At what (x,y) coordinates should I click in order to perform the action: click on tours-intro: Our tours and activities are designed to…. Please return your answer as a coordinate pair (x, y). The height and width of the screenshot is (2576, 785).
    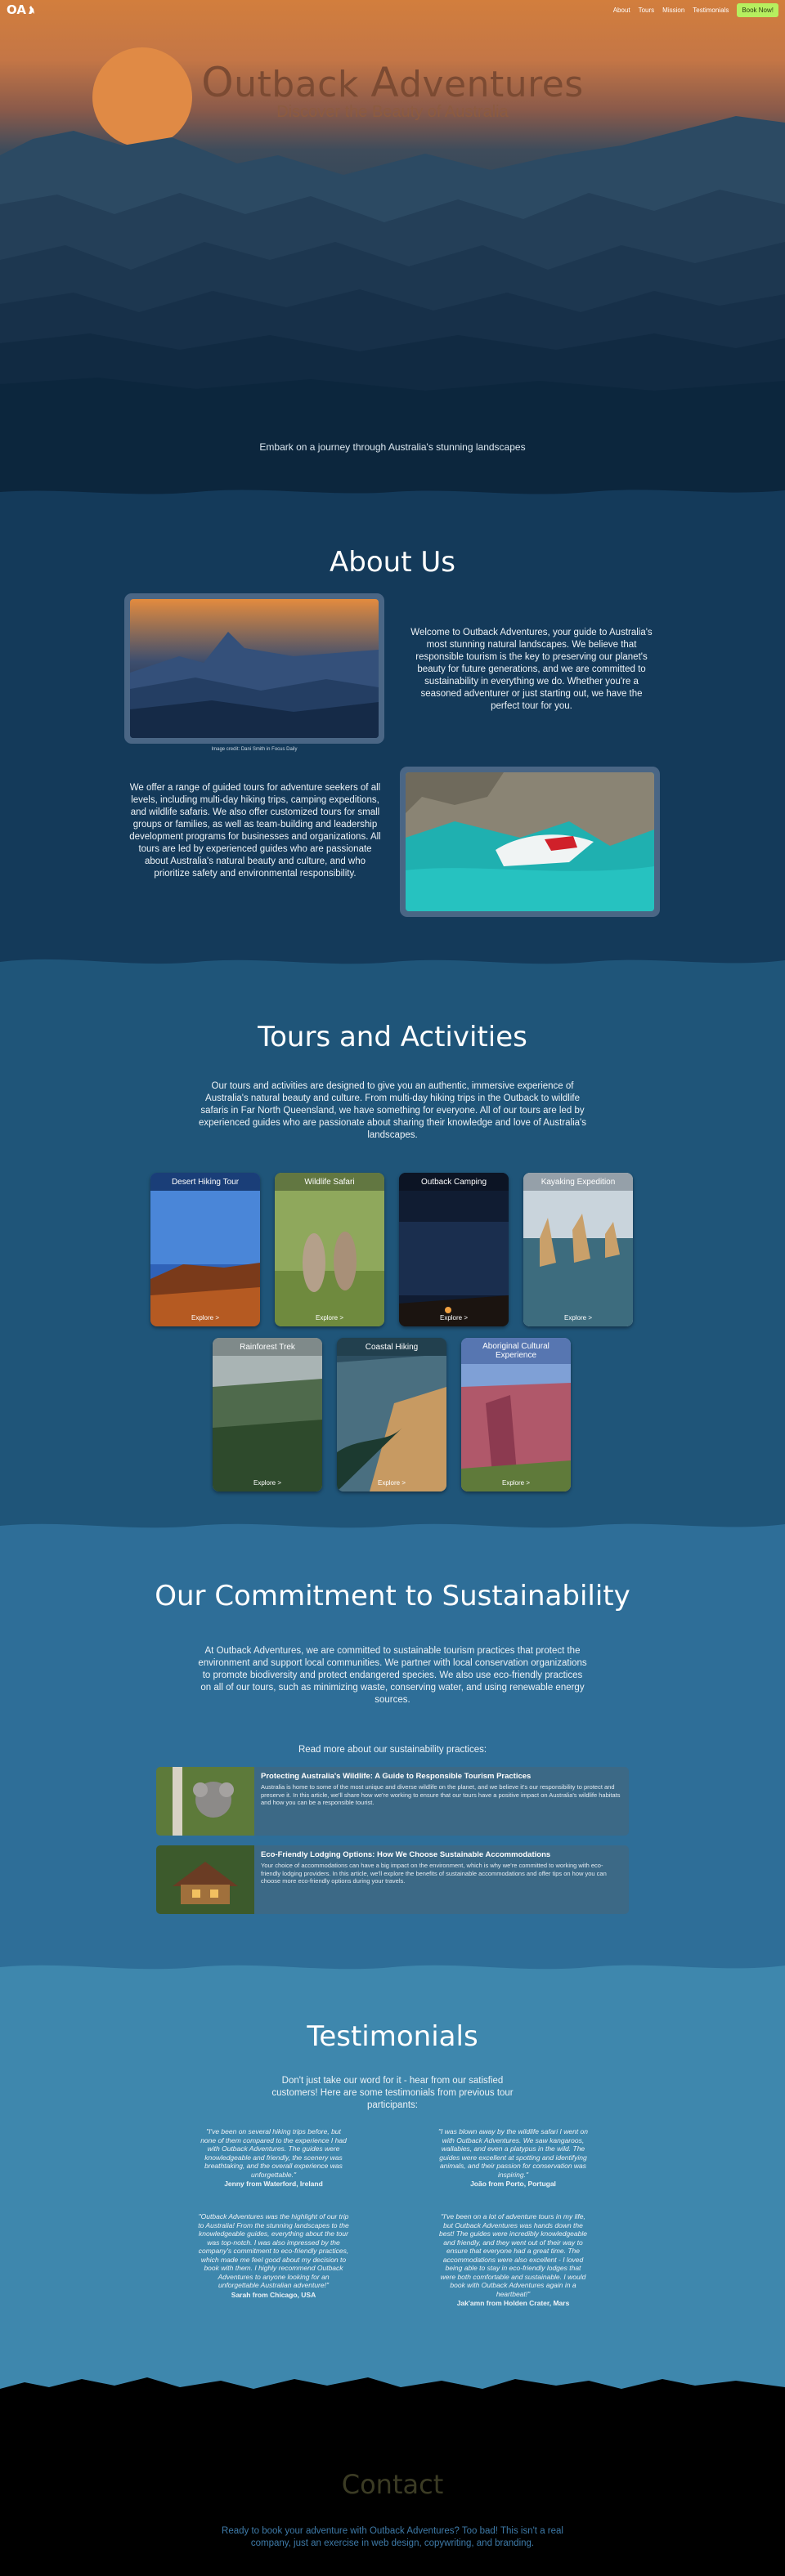
    Looking at the image, I should click on (392, 1110).